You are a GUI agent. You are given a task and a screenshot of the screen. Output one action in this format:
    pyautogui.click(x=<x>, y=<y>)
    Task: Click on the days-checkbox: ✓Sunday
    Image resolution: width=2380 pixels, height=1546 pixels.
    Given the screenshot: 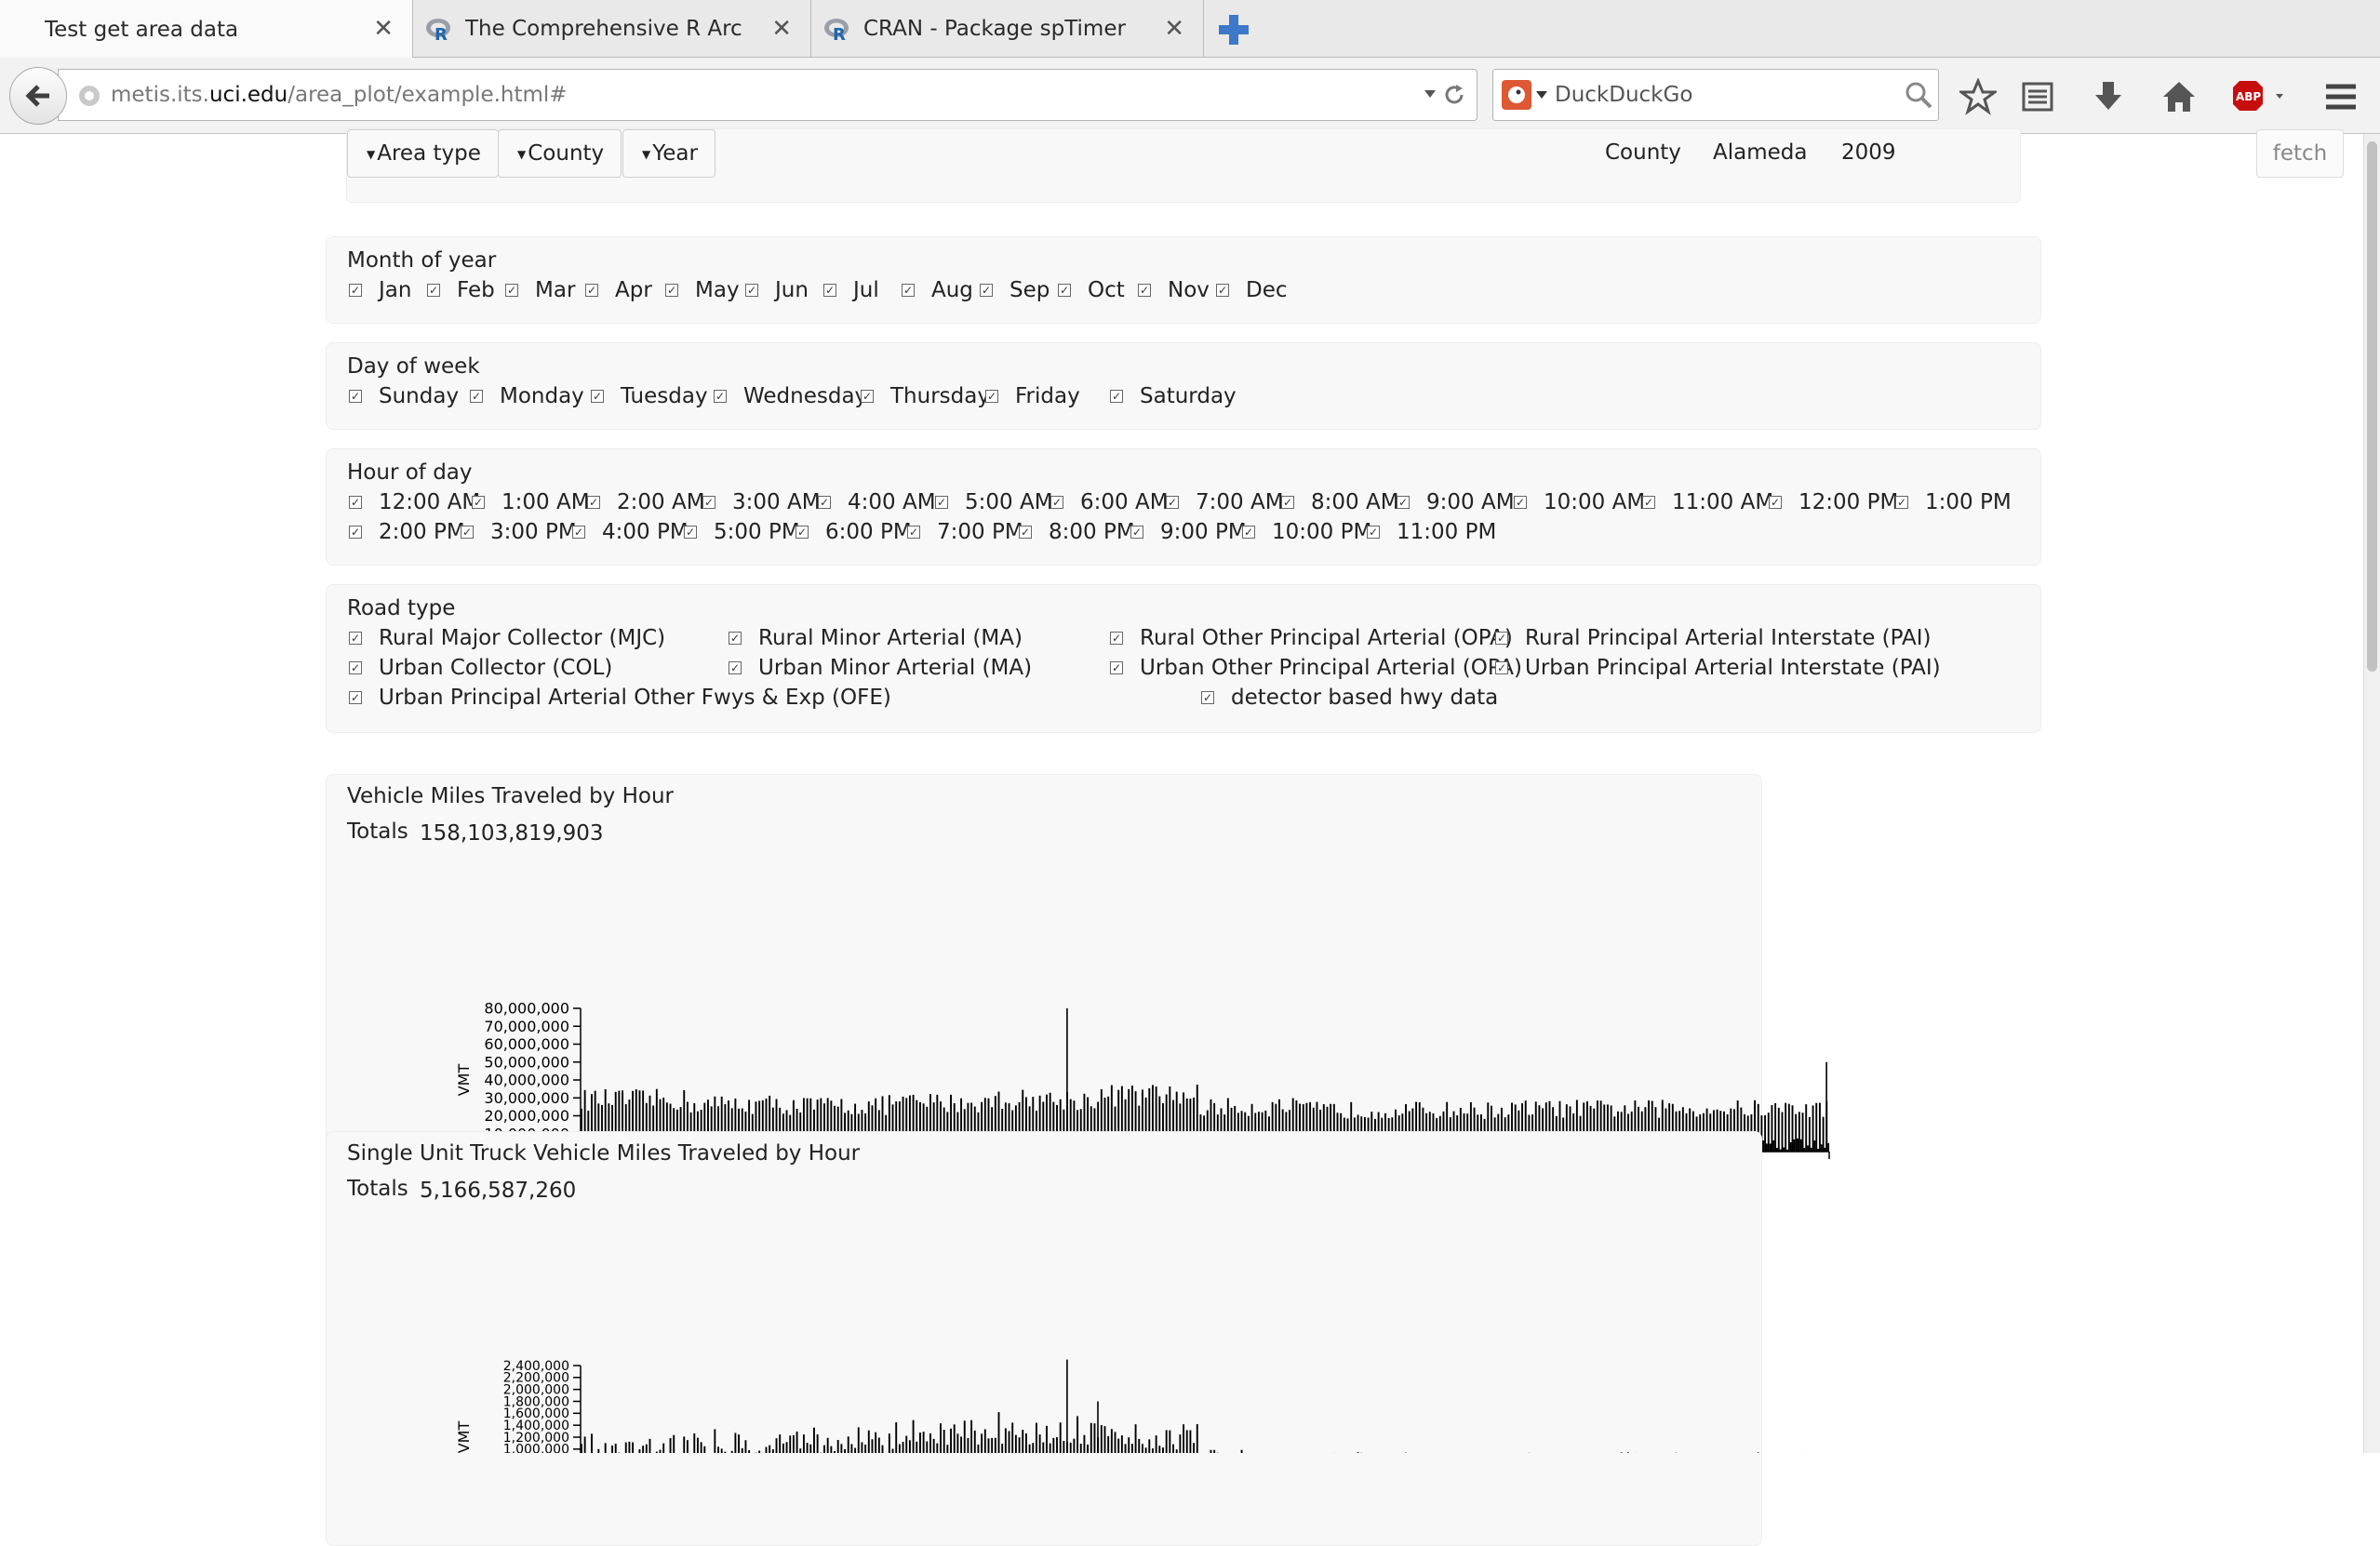 What is the action you would take?
    pyautogui.click(x=404, y=396)
    